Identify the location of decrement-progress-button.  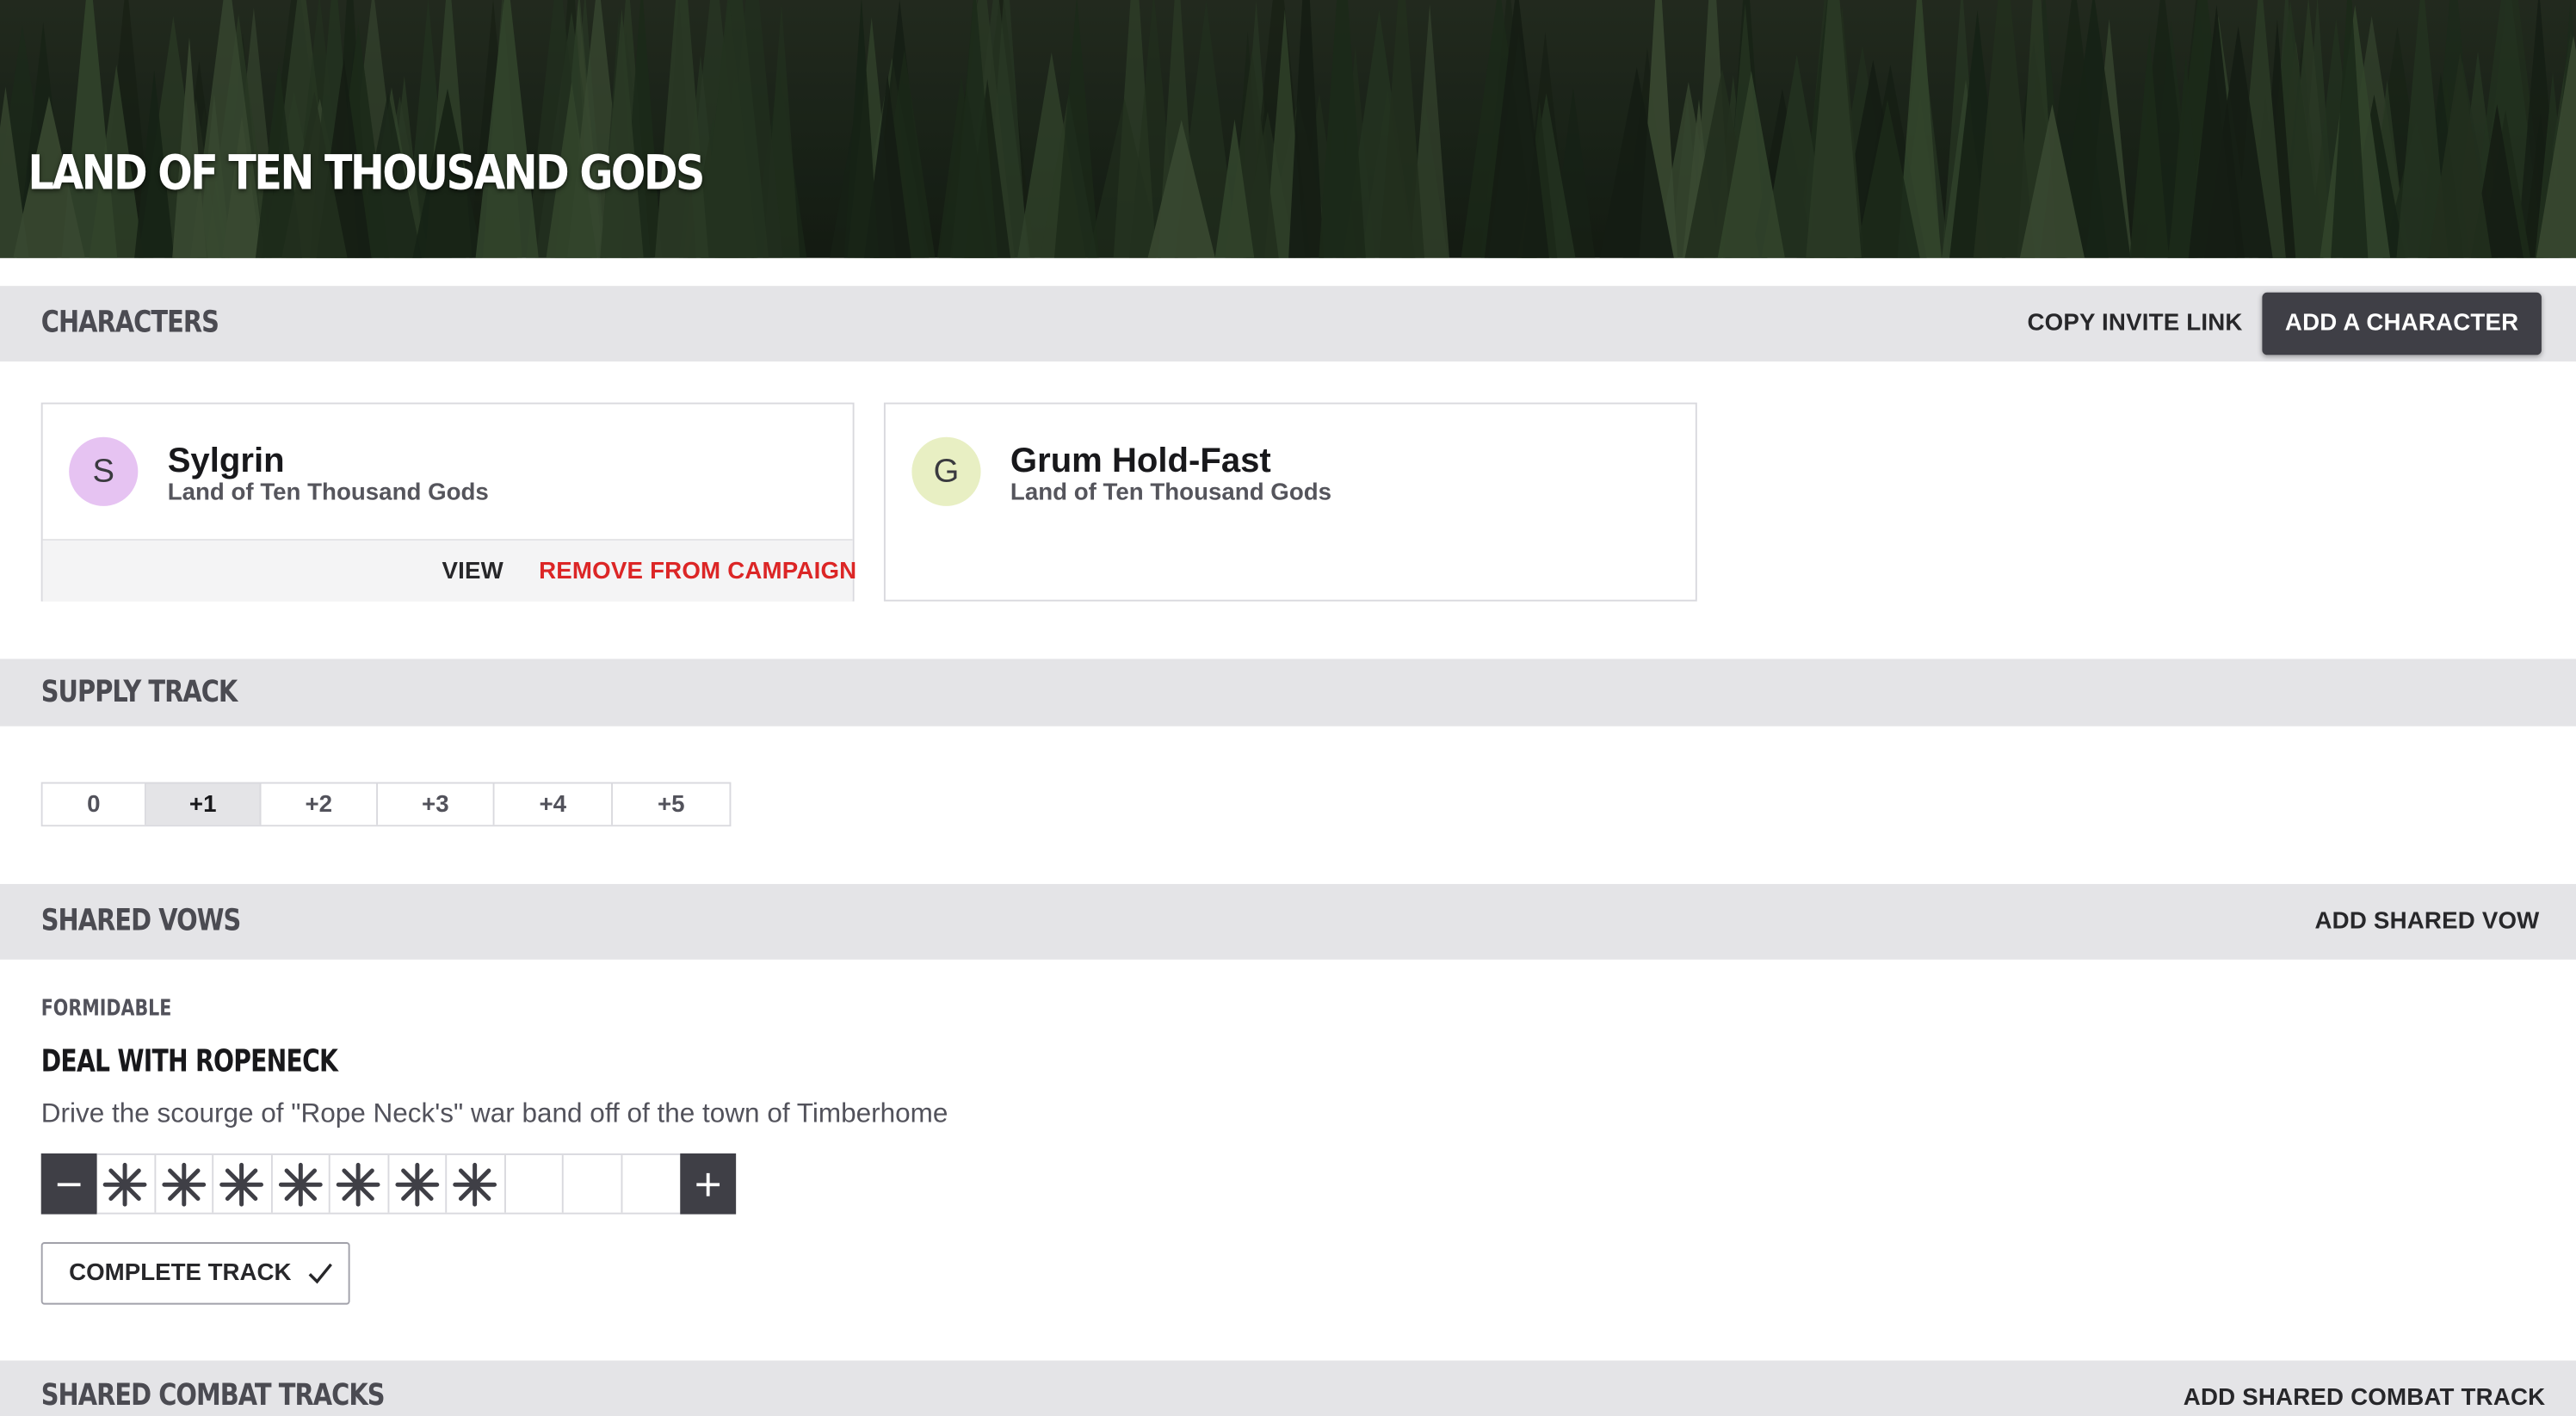
(68, 1184).